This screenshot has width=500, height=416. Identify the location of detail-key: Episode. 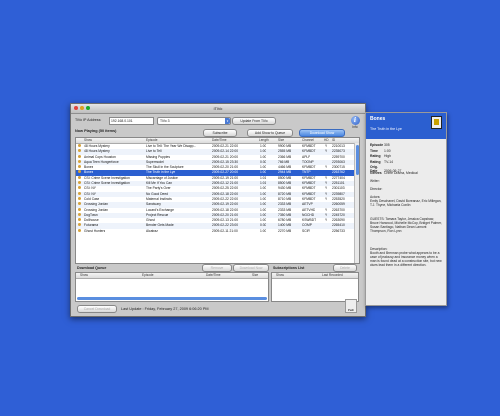
(377, 145).